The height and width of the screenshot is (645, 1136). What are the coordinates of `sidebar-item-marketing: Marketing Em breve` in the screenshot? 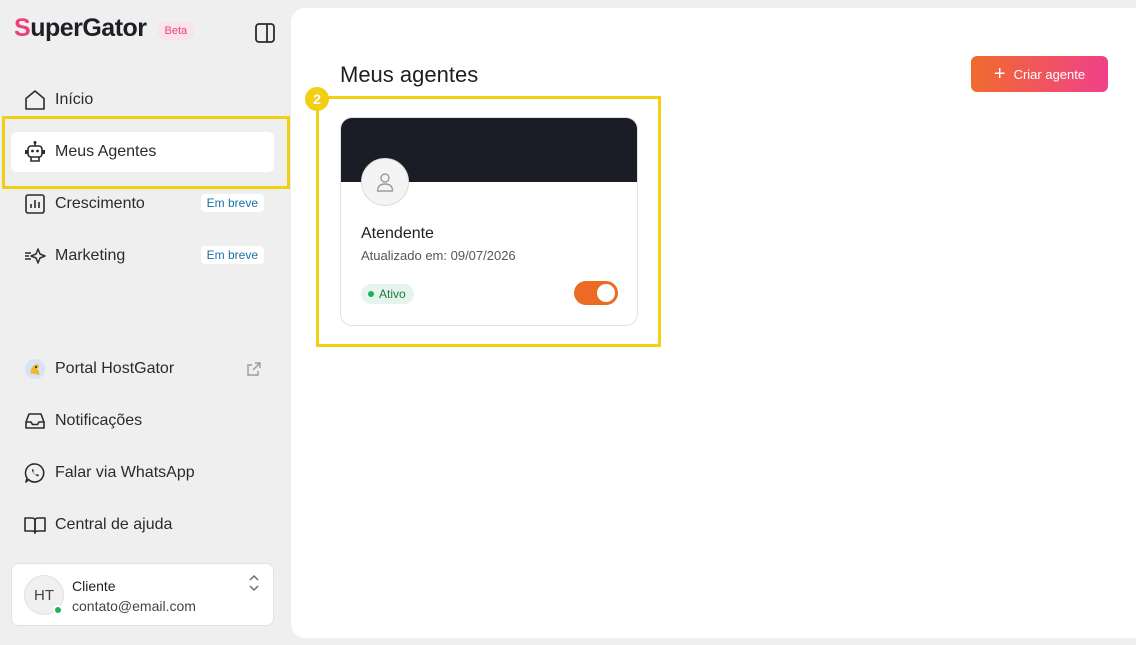 It's located at (142, 256).